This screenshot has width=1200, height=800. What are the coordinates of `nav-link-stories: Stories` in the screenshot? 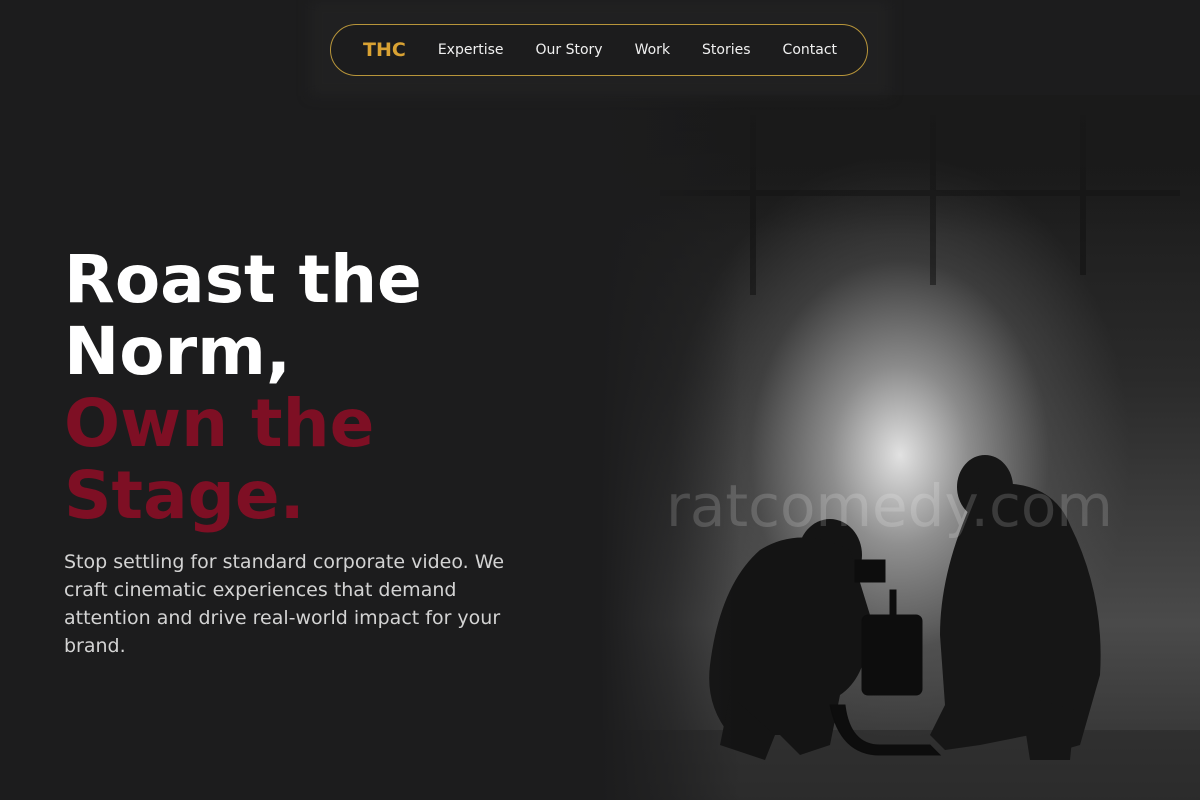 It's located at (726, 50).